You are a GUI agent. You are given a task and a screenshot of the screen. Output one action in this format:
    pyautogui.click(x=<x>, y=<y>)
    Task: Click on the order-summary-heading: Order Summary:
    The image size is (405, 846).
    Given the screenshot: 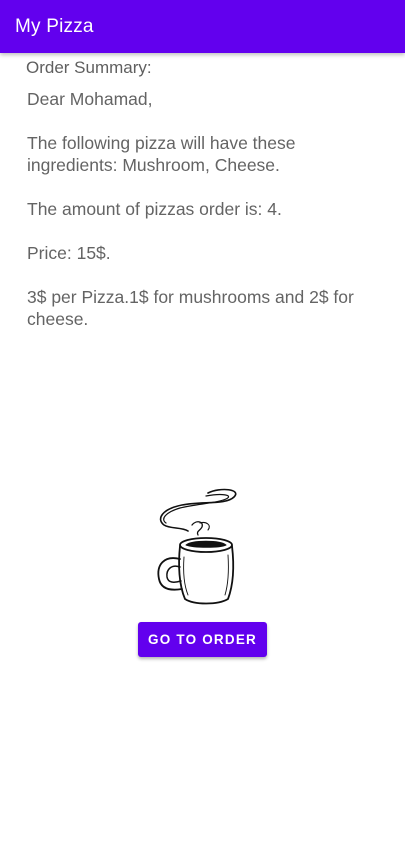 What is the action you would take?
    pyautogui.click(x=89, y=67)
    